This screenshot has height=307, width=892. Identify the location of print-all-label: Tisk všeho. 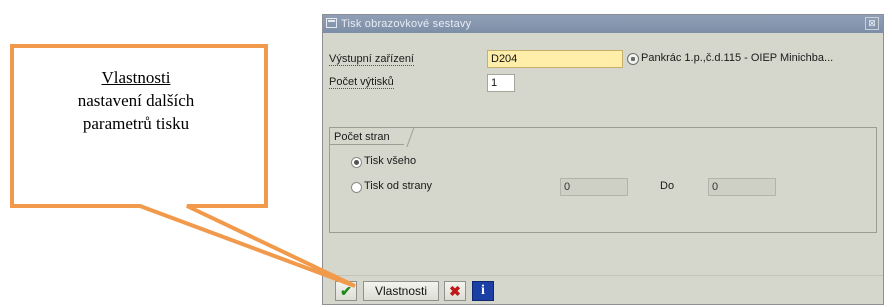
(390, 161).